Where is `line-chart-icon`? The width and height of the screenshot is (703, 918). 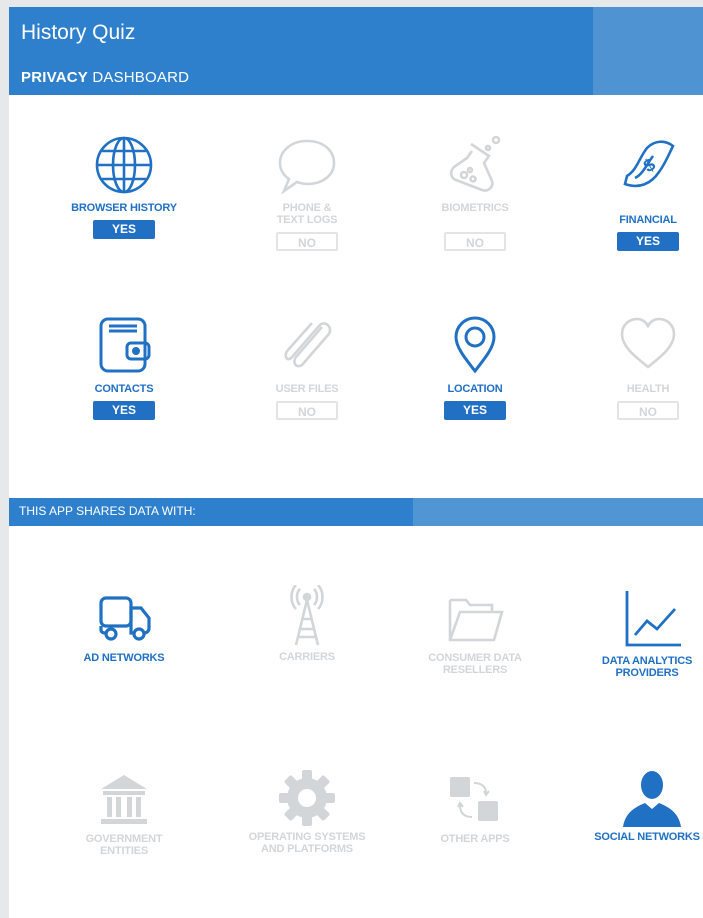
line-chart-icon is located at coordinates (653, 619).